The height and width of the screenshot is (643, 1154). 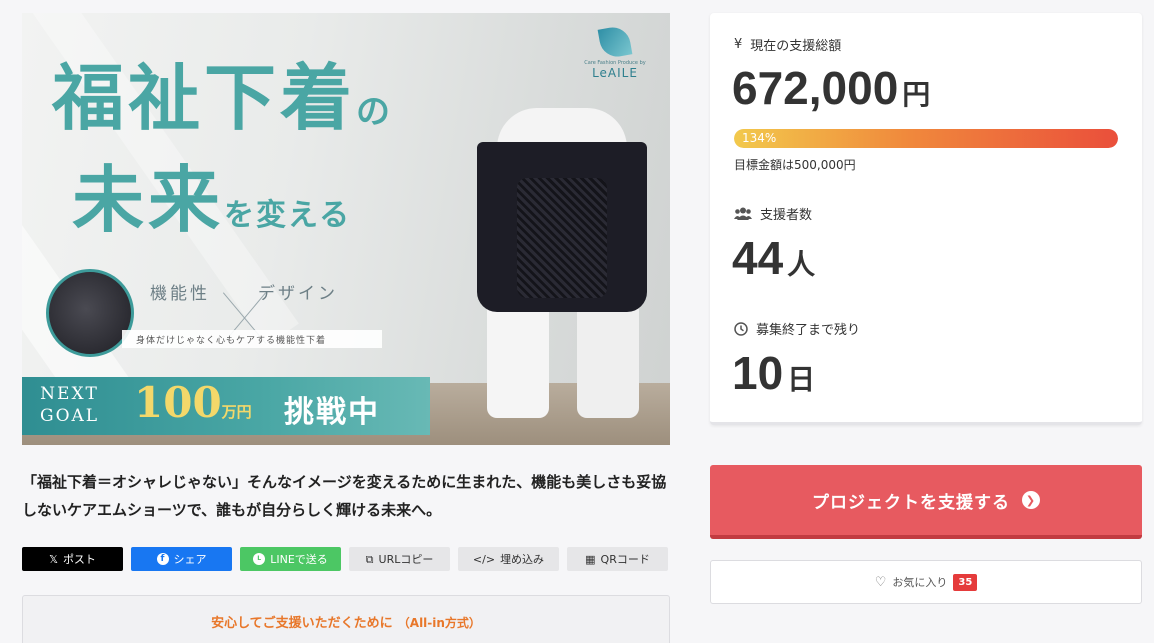 I want to click on favorite-label: お気に入り, so click(x=920, y=582).